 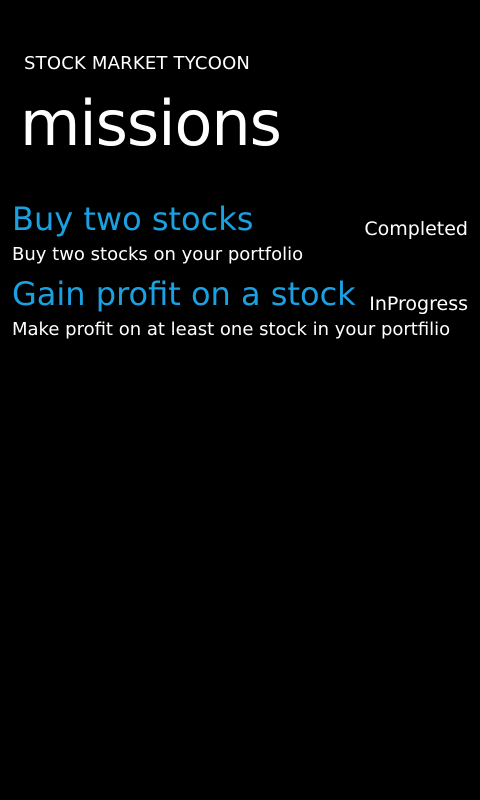 What do you see at coordinates (133, 219) in the screenshot?
I see `mission-title: Buy two stocks` at bounding box center [133, 219].